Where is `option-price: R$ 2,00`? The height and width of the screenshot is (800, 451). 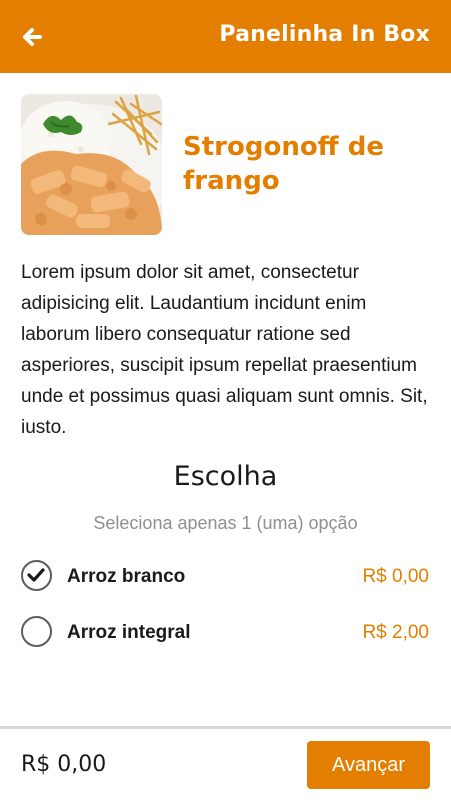 option-price: R$ 2,00 is located at coordinates (395, 632).